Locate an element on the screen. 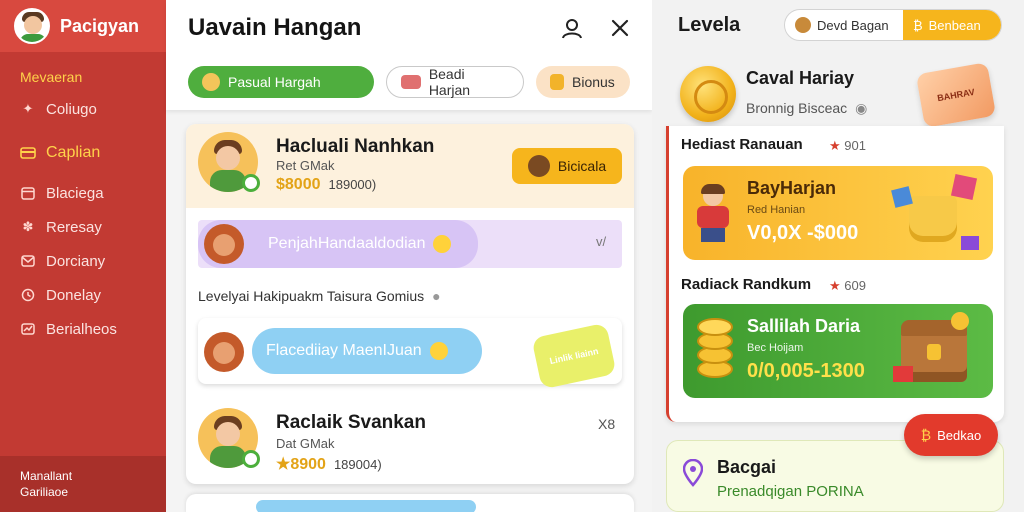  pill-flacediiay: Flacediiay MaenIJuan is located at coordinates (367, 351).